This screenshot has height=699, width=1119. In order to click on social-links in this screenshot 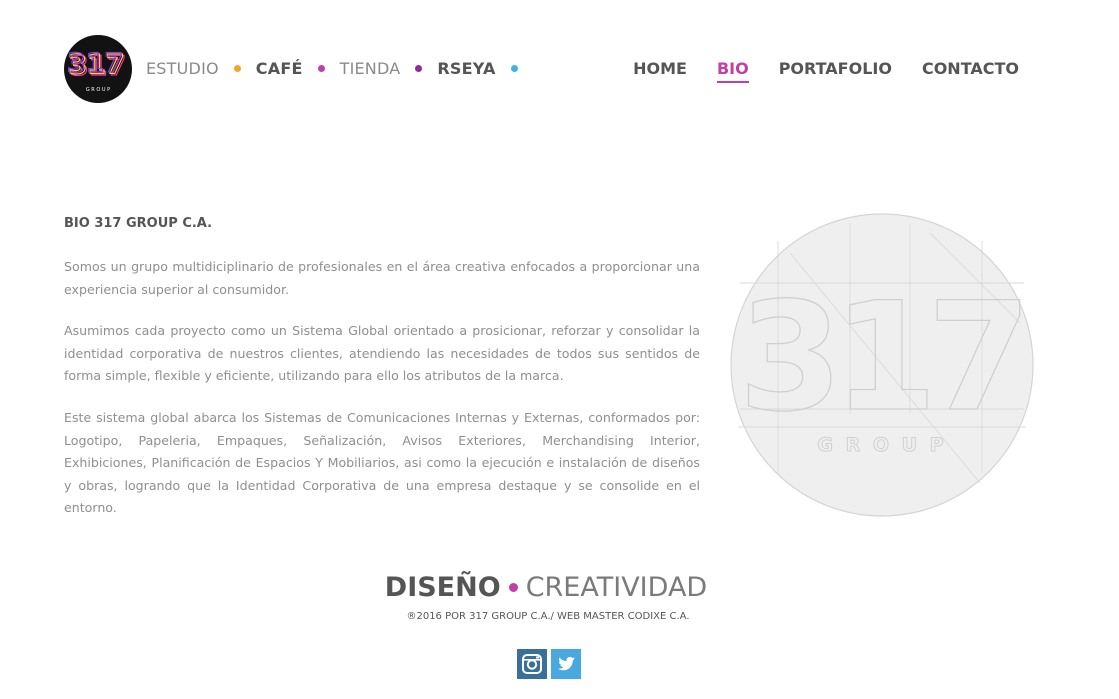, I will do `click(551, 664)`.